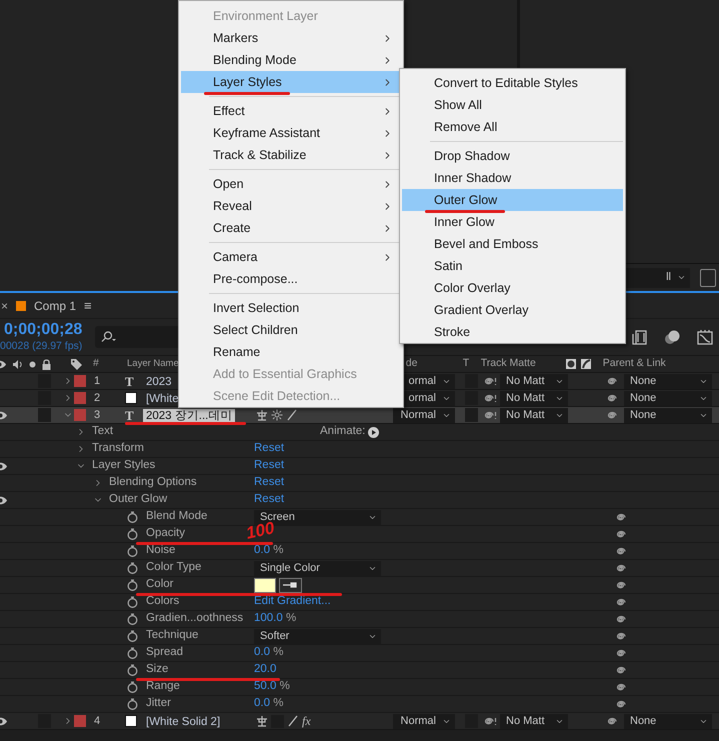 The height and width of the screenshot is (741, 719). I want to click on layer-number: 4, so click(98, 721).